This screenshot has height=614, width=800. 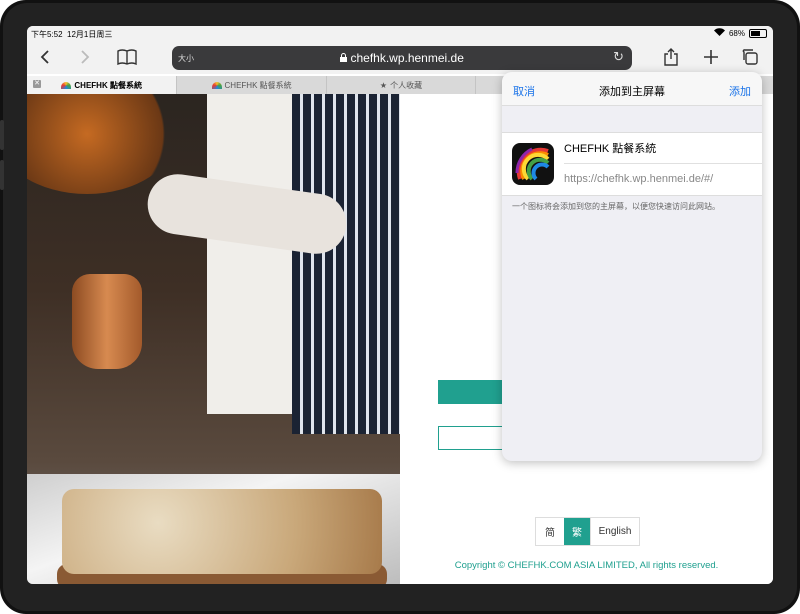 What do you see at coordinates (473, 392) in the screenshot?
I see `primary-button` at bounding box center [473, 392].